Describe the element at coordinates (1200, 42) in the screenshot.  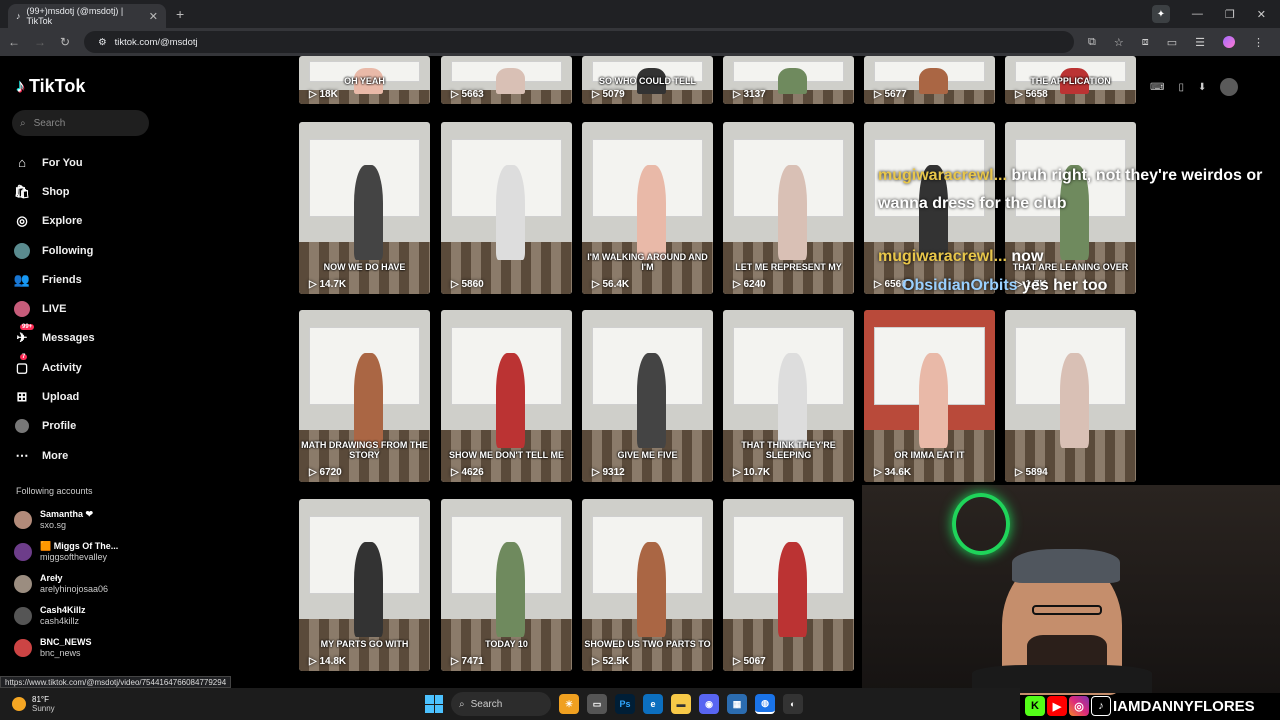
I see `reading-list-icon: ☰` at that location.